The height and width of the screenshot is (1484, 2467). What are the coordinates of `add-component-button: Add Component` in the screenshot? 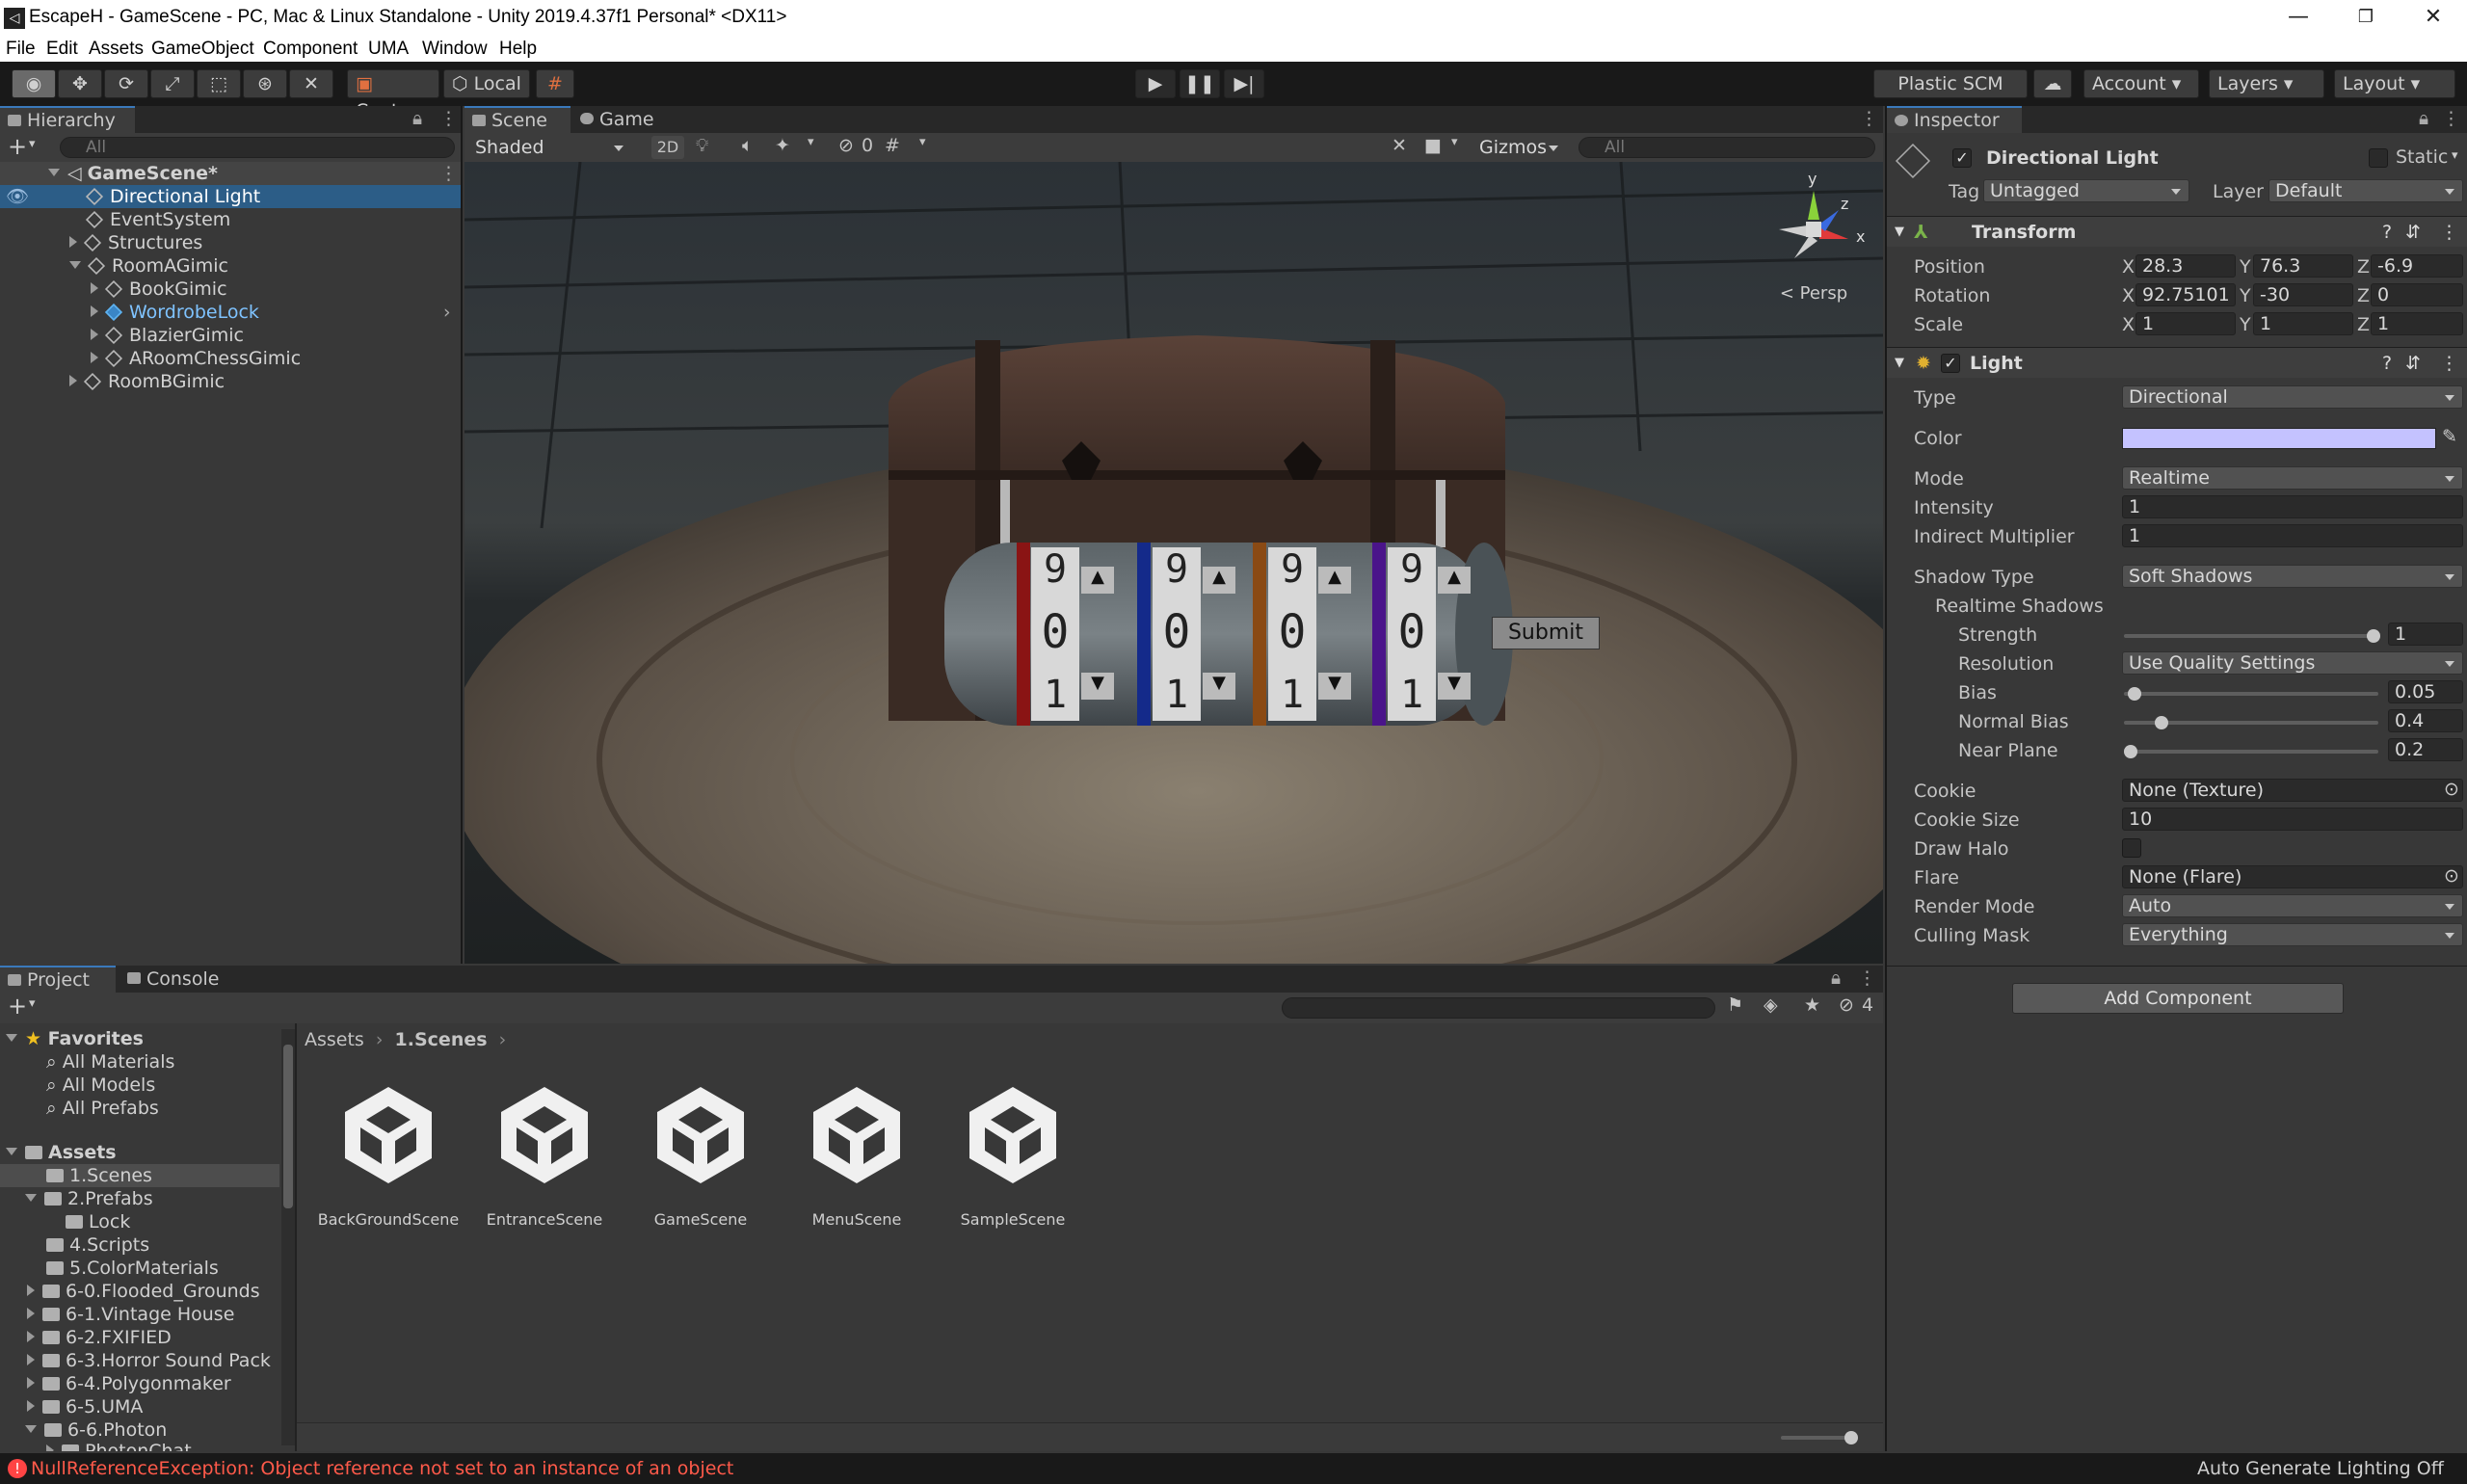 It's located at (2178, 998).